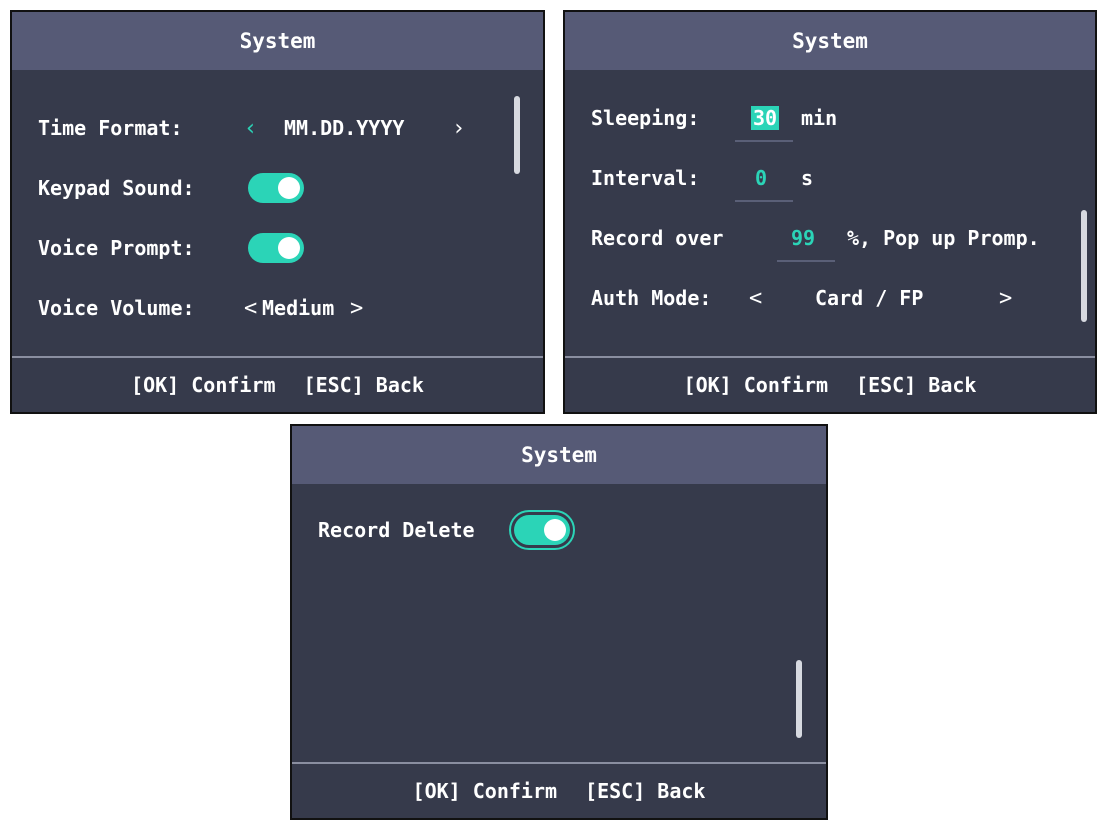  Describe the element at coordinates (761, 178) in the screenshot. I see `interval-value: 0` at that location.